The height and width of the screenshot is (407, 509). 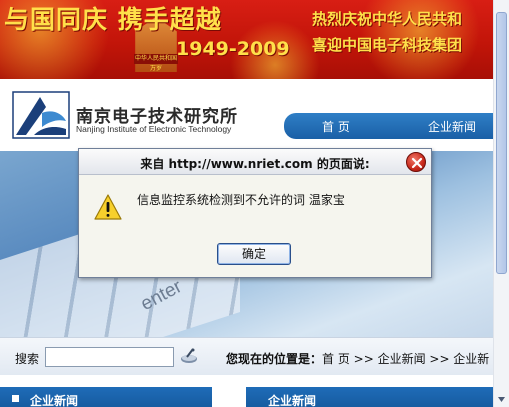 I want to click on banner-years: 1949-2009, so click(x=233, y=49).